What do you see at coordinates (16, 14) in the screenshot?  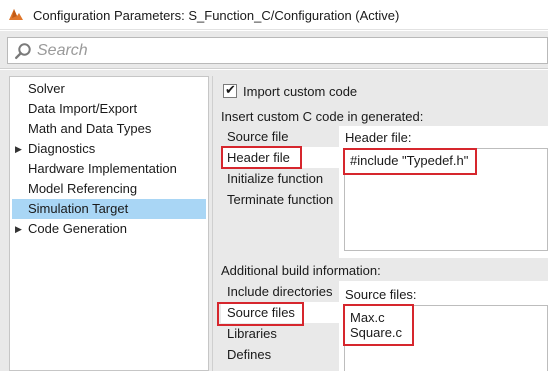 I see `simulink-logo-icon` at bounding box center [16, 14].